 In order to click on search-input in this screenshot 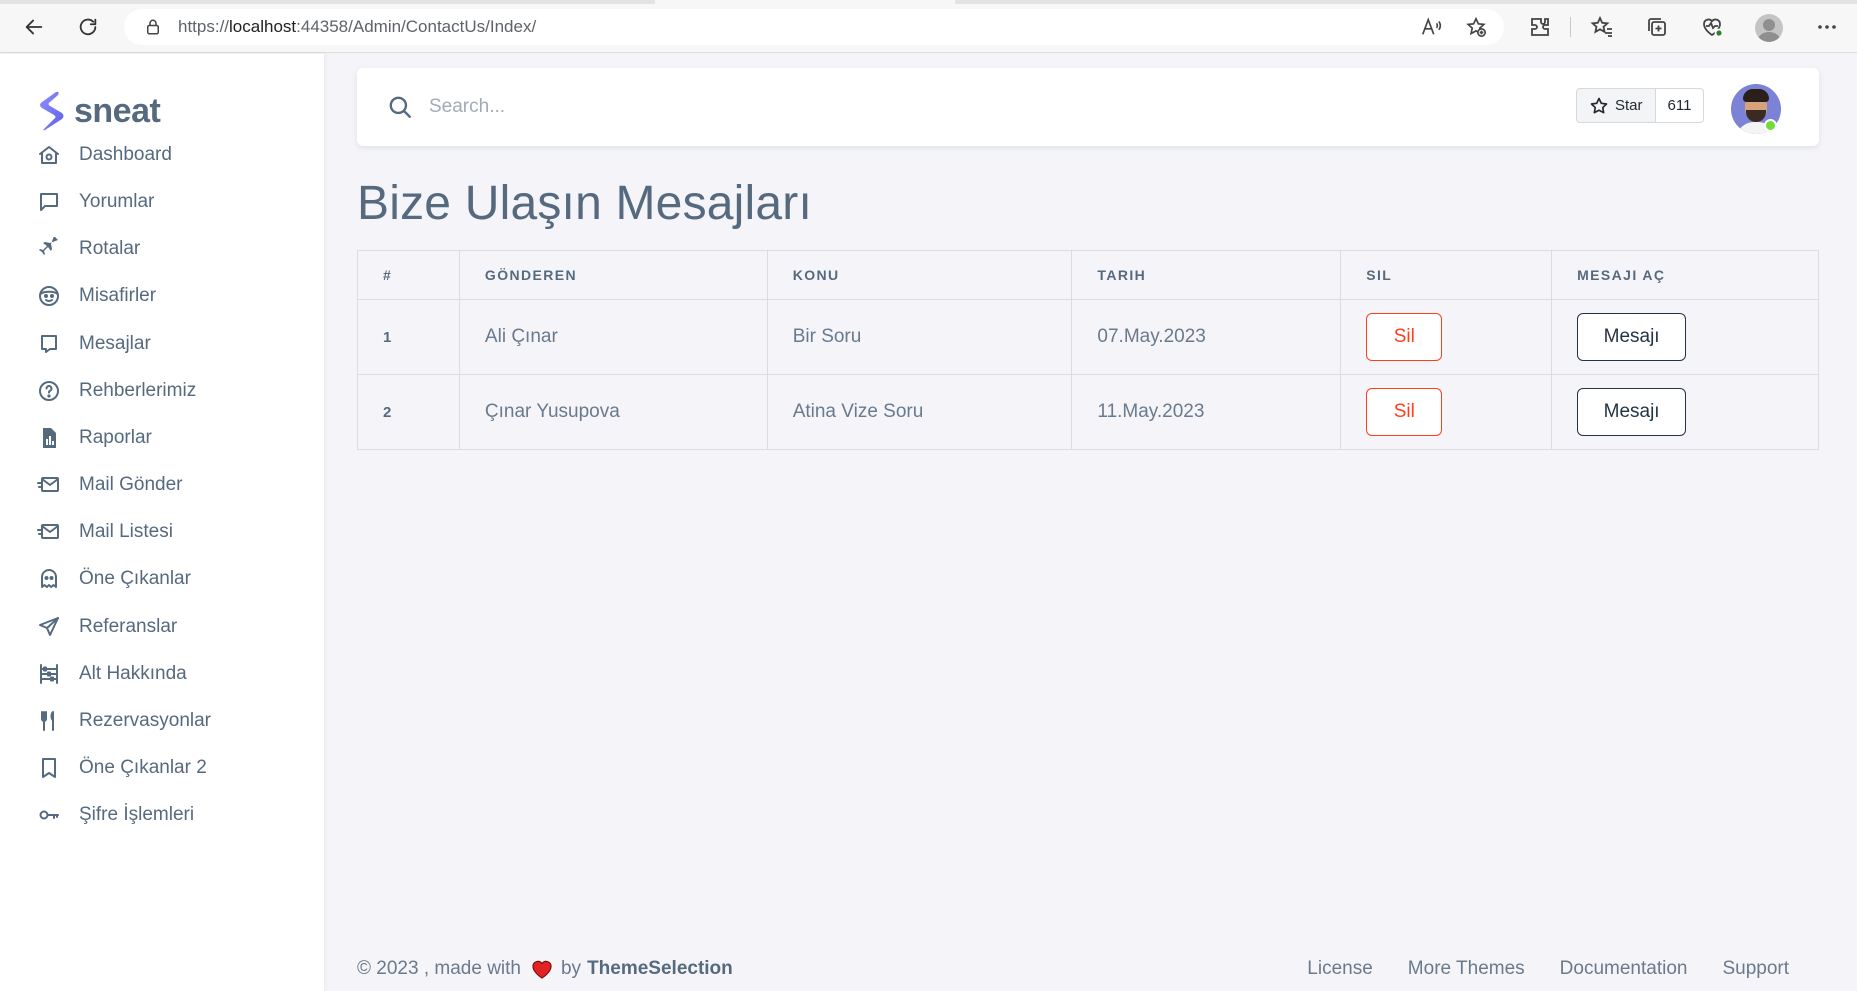, I will do `click(879, 107)`.